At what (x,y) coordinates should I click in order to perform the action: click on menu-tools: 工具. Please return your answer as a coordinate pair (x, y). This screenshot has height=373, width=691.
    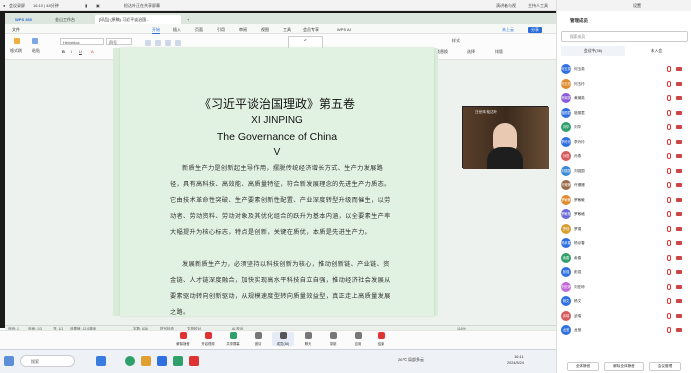
    Looking at the image, I should click on (287, 30).